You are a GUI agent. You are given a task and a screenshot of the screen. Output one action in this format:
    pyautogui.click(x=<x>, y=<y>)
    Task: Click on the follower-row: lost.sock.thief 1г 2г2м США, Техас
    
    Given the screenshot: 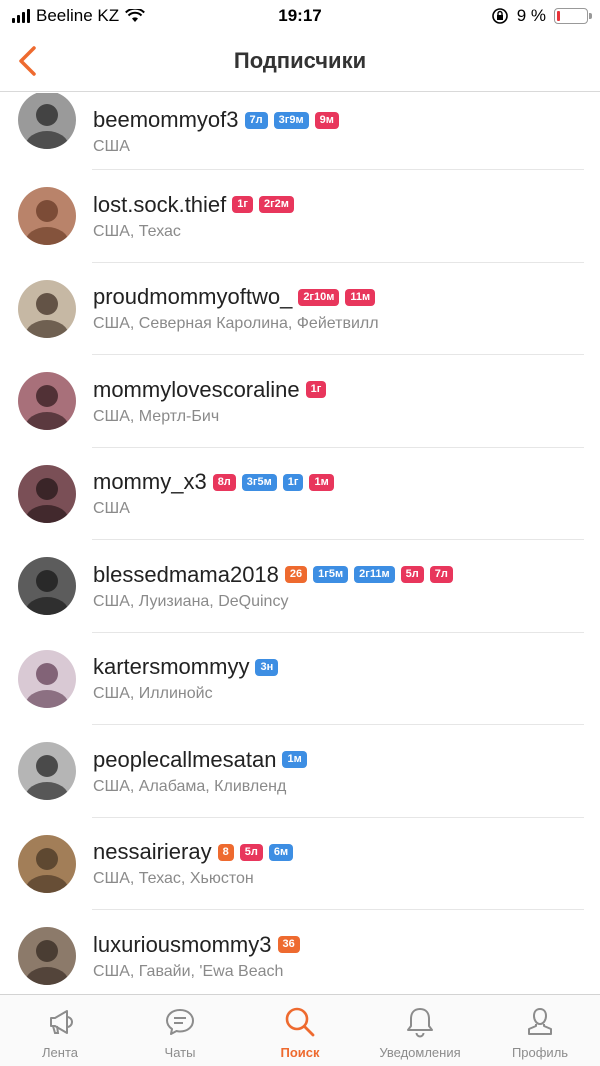 What is the action you would take?
    pyautogui.click(x=300, y=216)
    